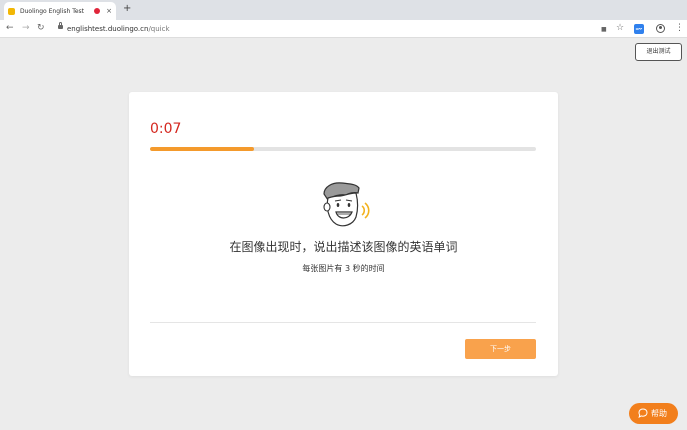 Image resolution: width=687 pixels, height=430 pixels. Describe the element at coordinates (108, 29) in the screenshot. I see `url-host: englishtest.duolingo.cn` at that location.